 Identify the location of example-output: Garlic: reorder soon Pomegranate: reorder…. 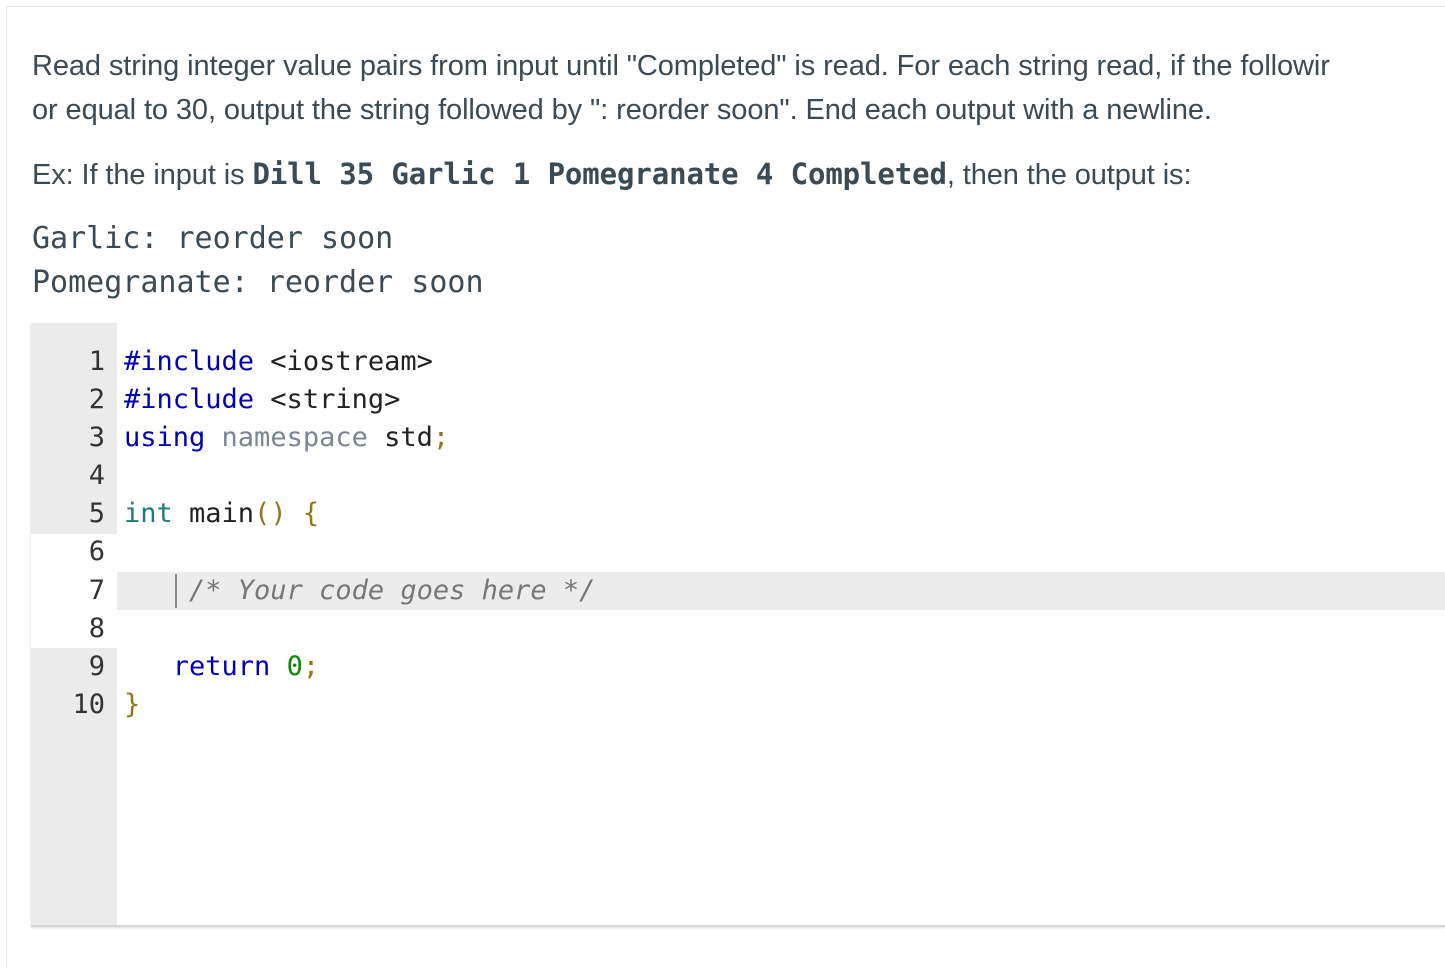
(738, 261).